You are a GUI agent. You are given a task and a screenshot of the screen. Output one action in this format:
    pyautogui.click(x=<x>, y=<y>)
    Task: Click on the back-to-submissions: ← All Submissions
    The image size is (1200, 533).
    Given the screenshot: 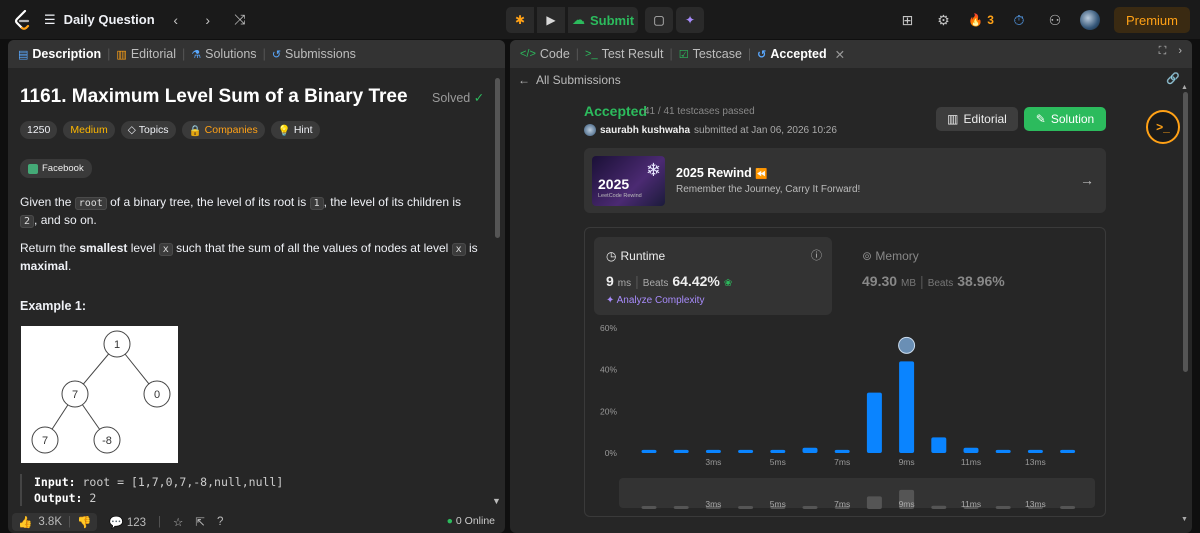 What is the action you would take?
    pyautogui.click(x=569, y=80)
    